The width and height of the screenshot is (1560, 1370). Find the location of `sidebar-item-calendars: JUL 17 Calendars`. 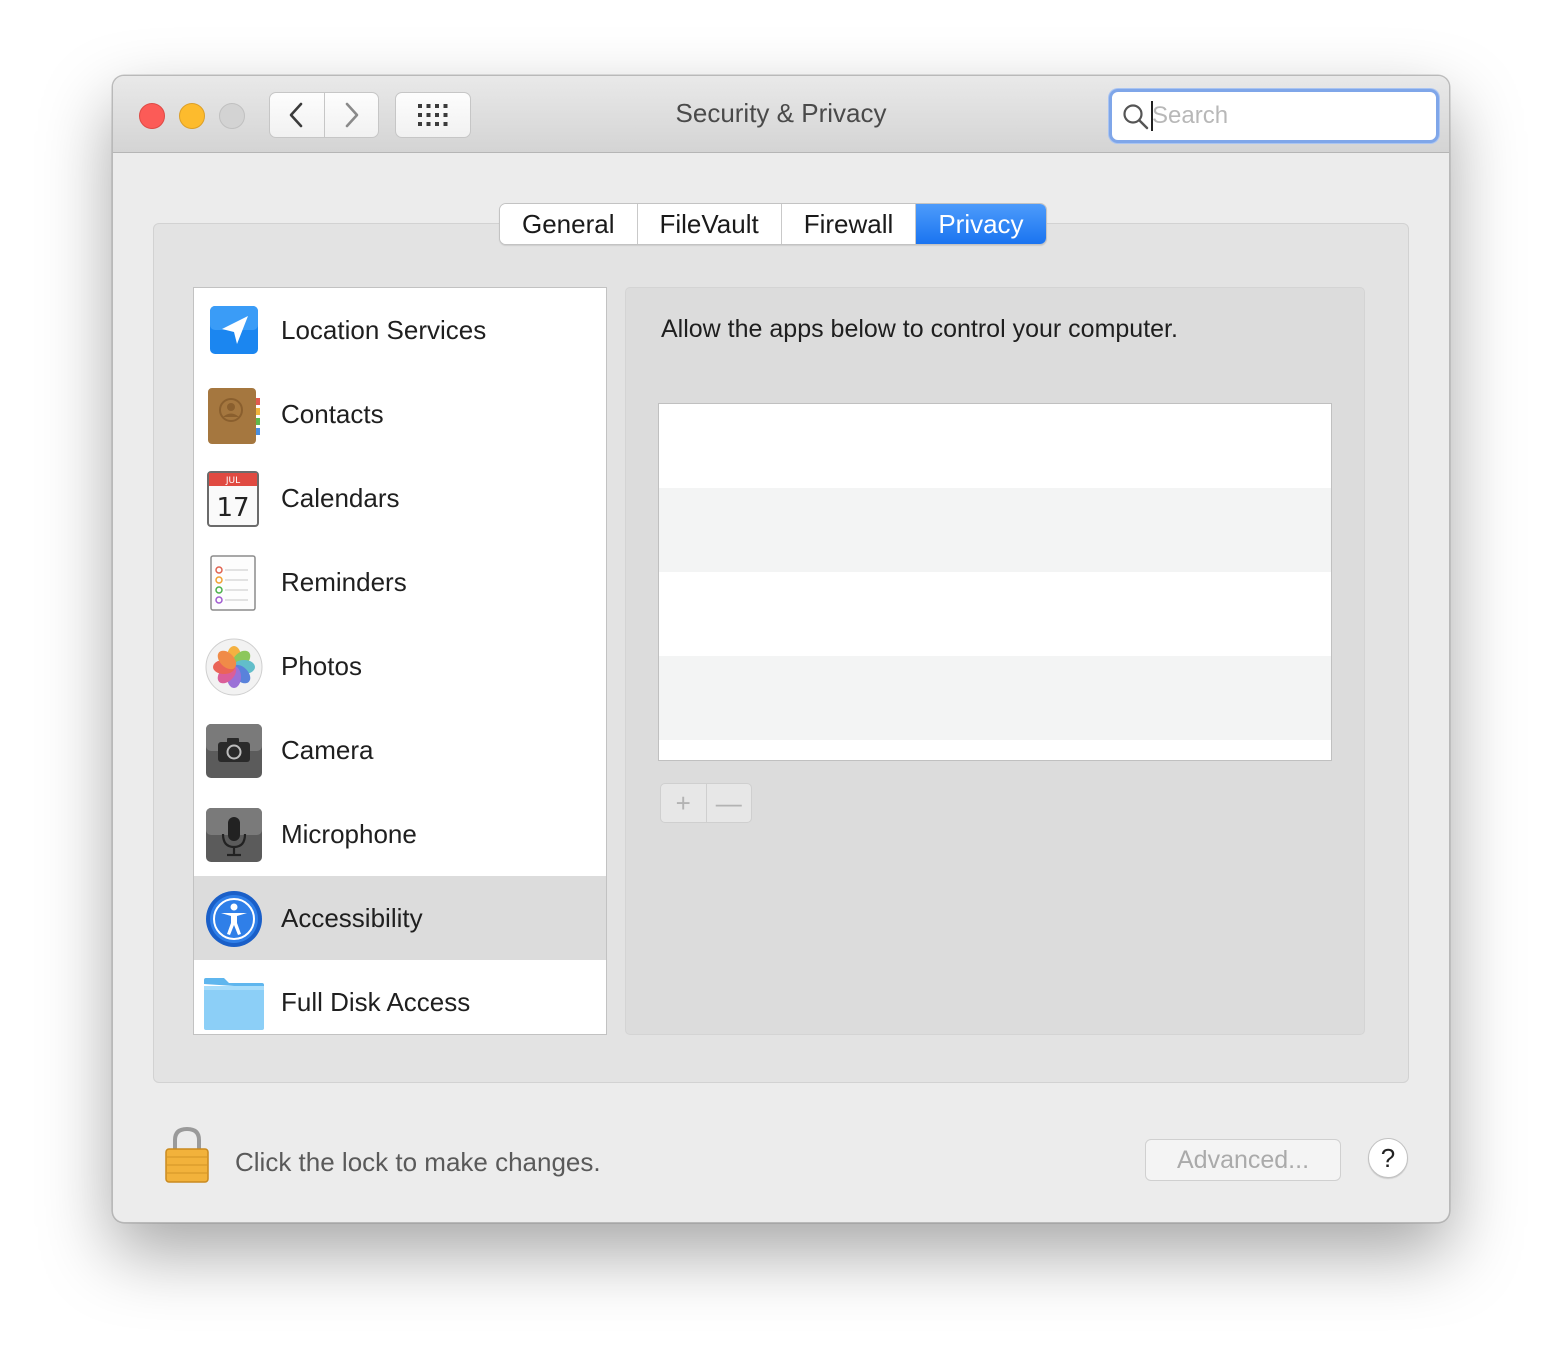

sidebar-item-calendars: JUL 17 Calendars is located at coordinates (400, 498).